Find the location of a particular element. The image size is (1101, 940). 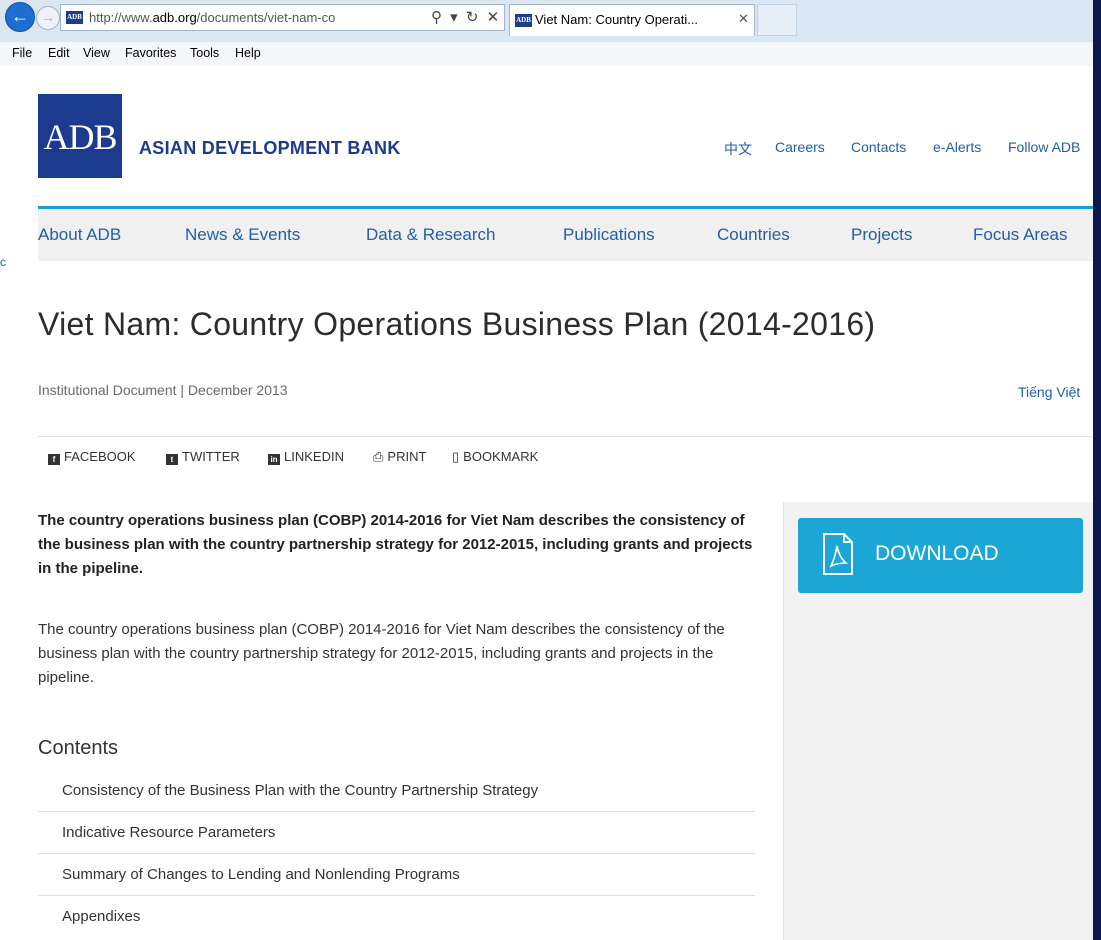

nav-data-research: Data & Research is located at coordinates (430, 235).